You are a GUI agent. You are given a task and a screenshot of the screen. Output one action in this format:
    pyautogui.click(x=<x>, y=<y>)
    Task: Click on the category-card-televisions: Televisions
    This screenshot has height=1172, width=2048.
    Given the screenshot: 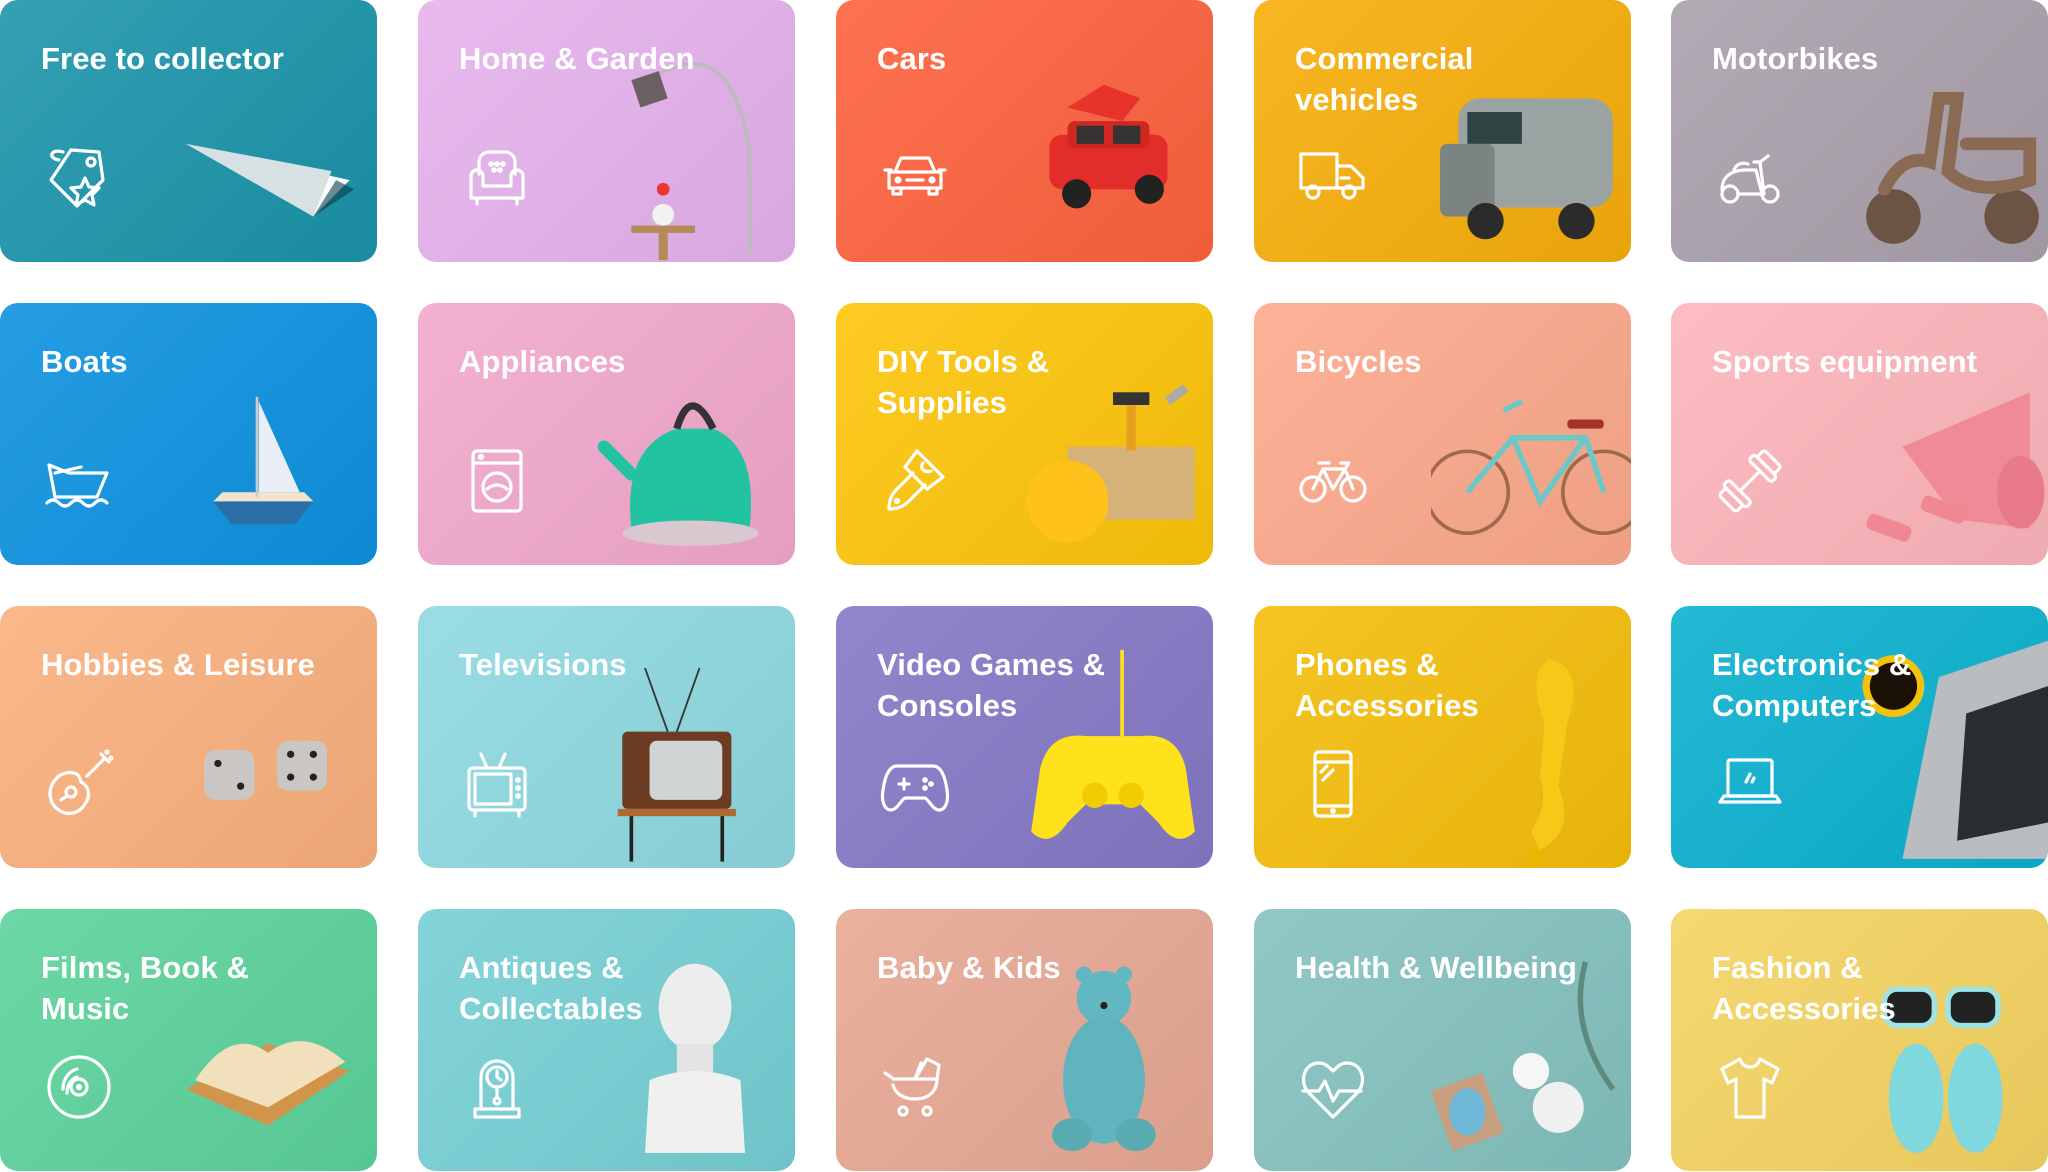 What is the action you would take?
    pyautogui.click(x=606, y=737)
    